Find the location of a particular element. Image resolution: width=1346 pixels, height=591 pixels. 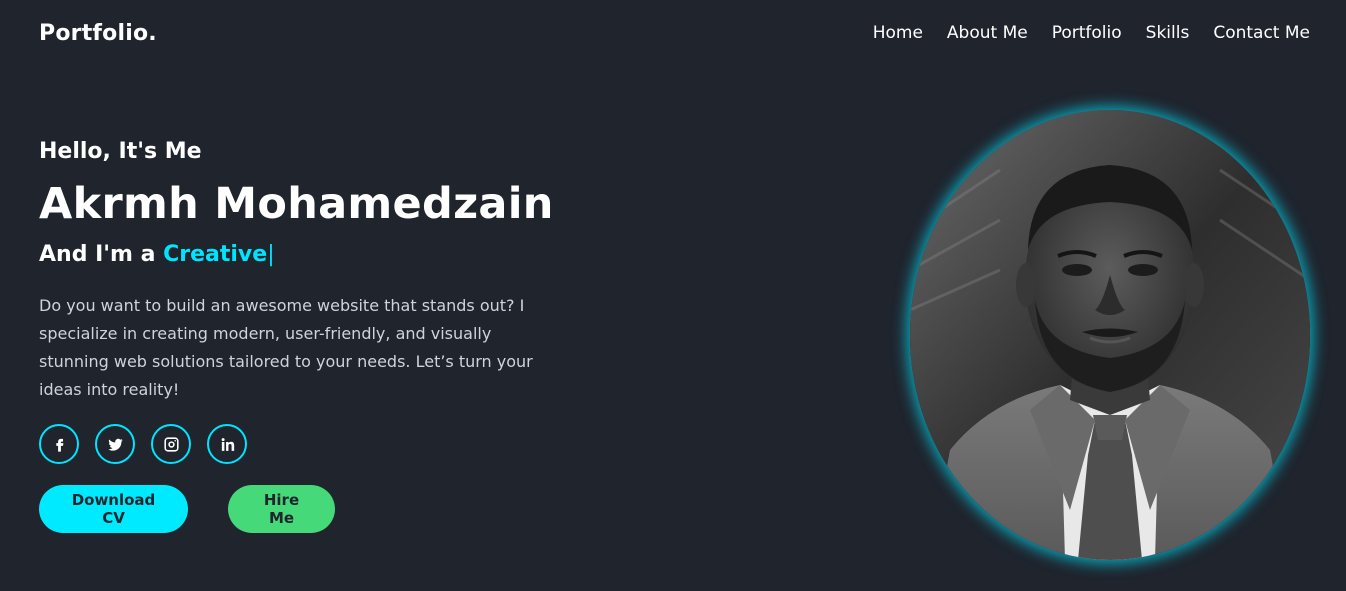

facebook-icon is located at coordinates (59, 445).